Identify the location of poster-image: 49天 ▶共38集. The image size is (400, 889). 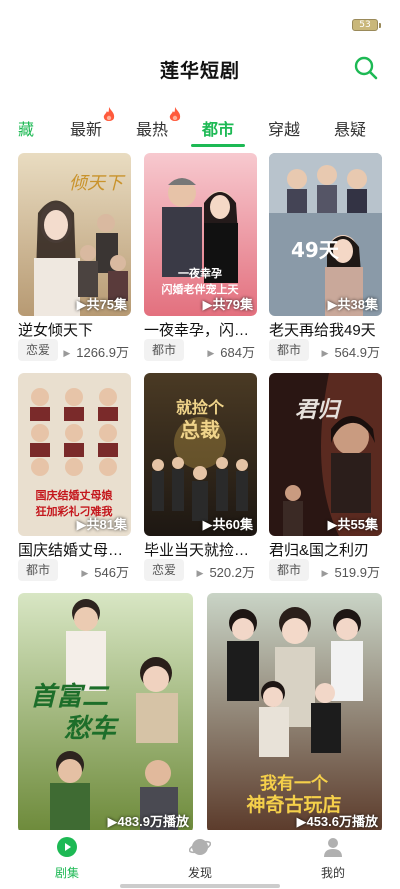
(325, 234).